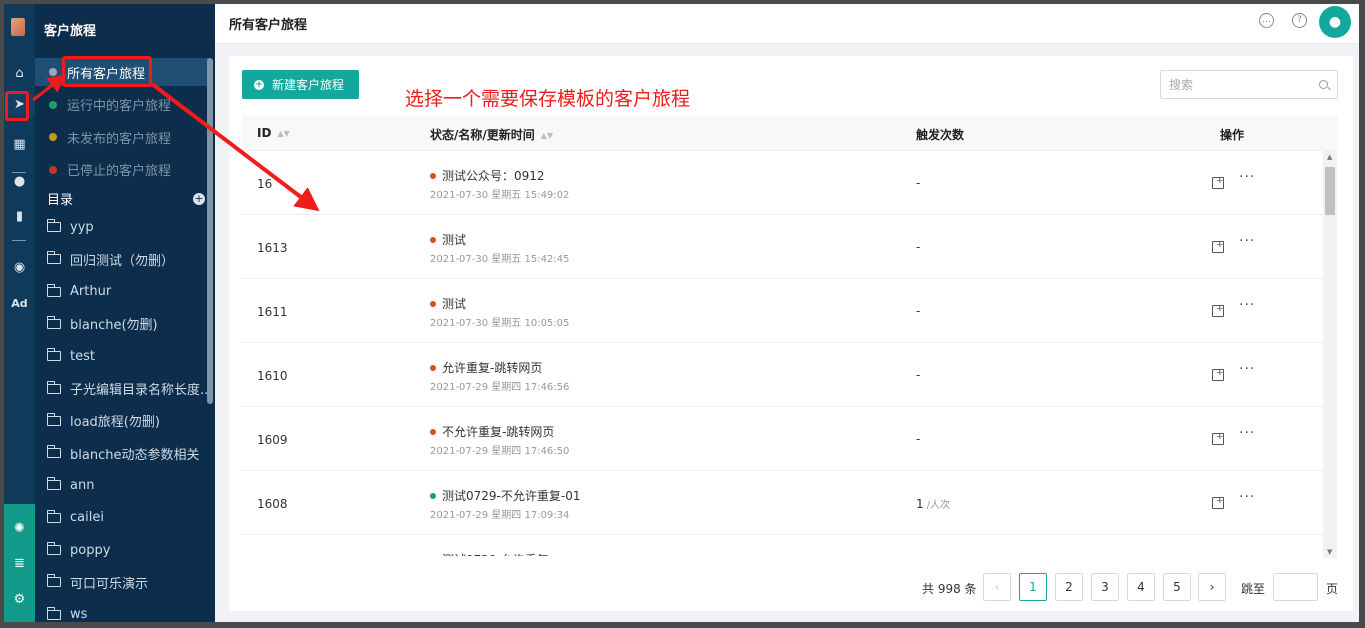 The height and width of the screenshot is (628, 1365). What do you see at coordinates (1329, 157) in the screenshot?
I see `scroll-up-icon: ▲` at bounding box center [1329, 157].